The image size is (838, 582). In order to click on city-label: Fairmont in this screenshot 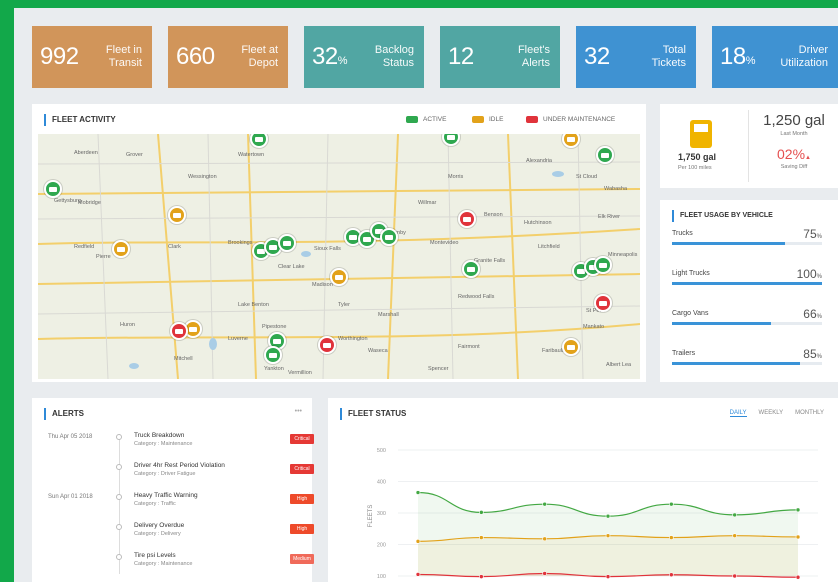, I will do `click(469, 347)`.